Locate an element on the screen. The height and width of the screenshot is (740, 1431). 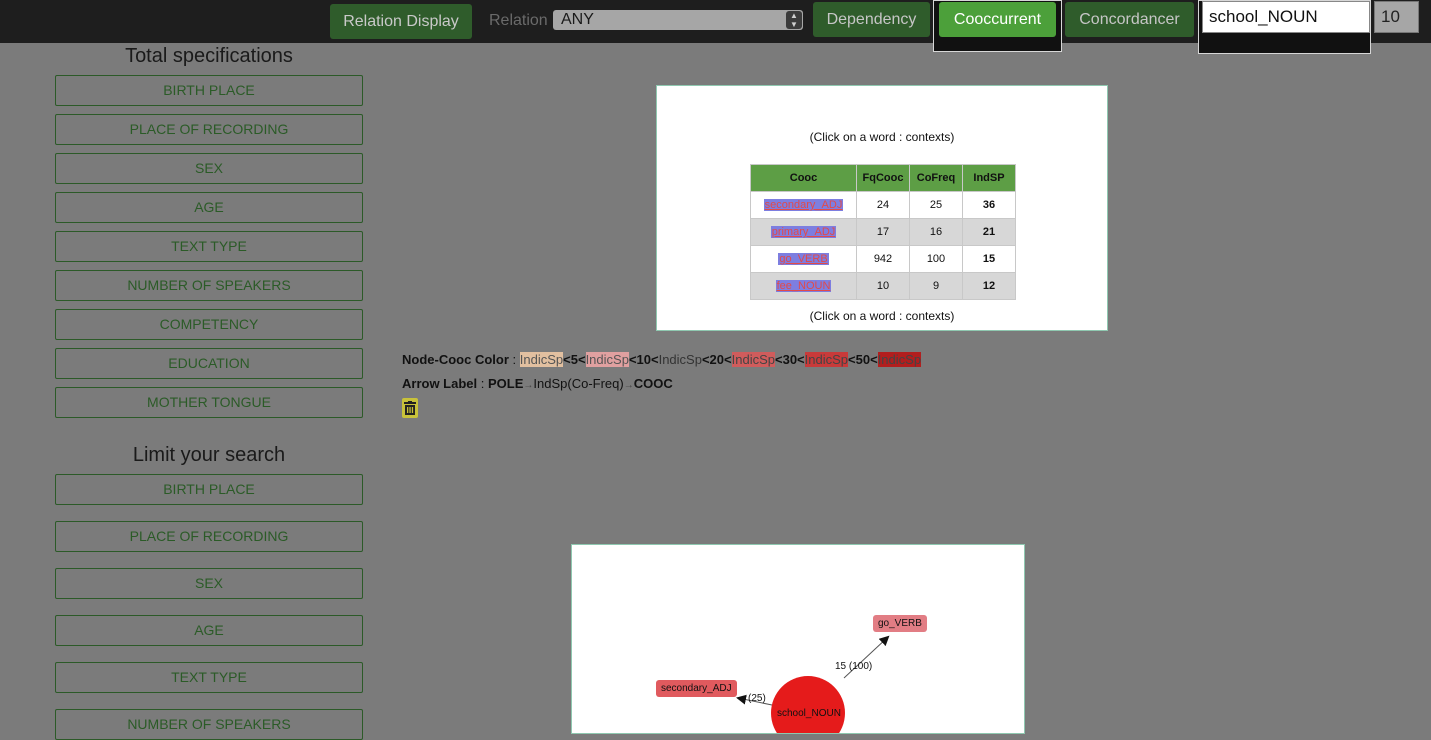
node-school-noun: school_NOUN is located at coordinates (809, 713).